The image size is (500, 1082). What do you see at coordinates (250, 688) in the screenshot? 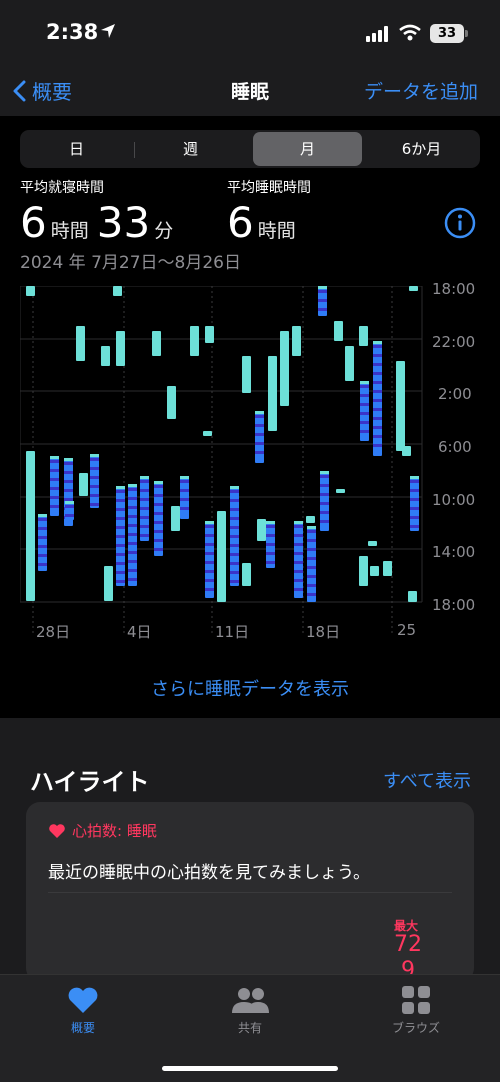
I see `show-more-sleep-data-link: さらに睡眠データを表示` at bounding box center [250, 688].